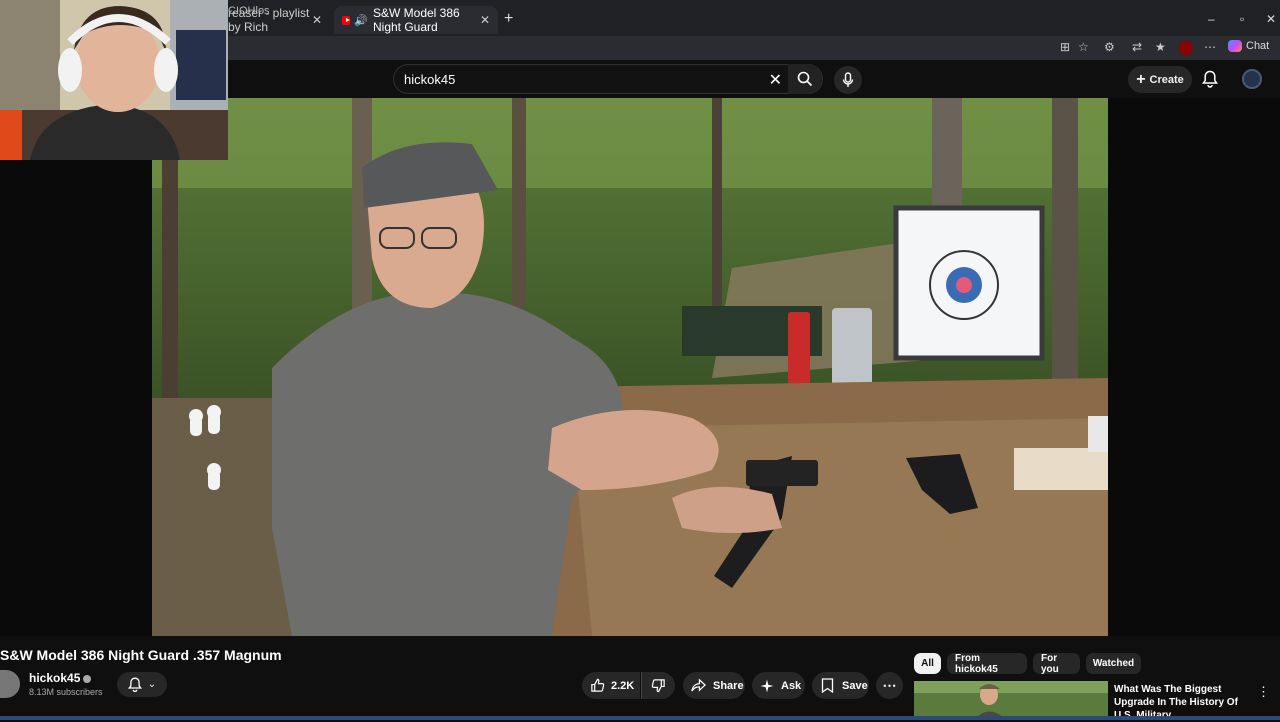  I want to click on like-button: 2.2K, so click(611, 685).